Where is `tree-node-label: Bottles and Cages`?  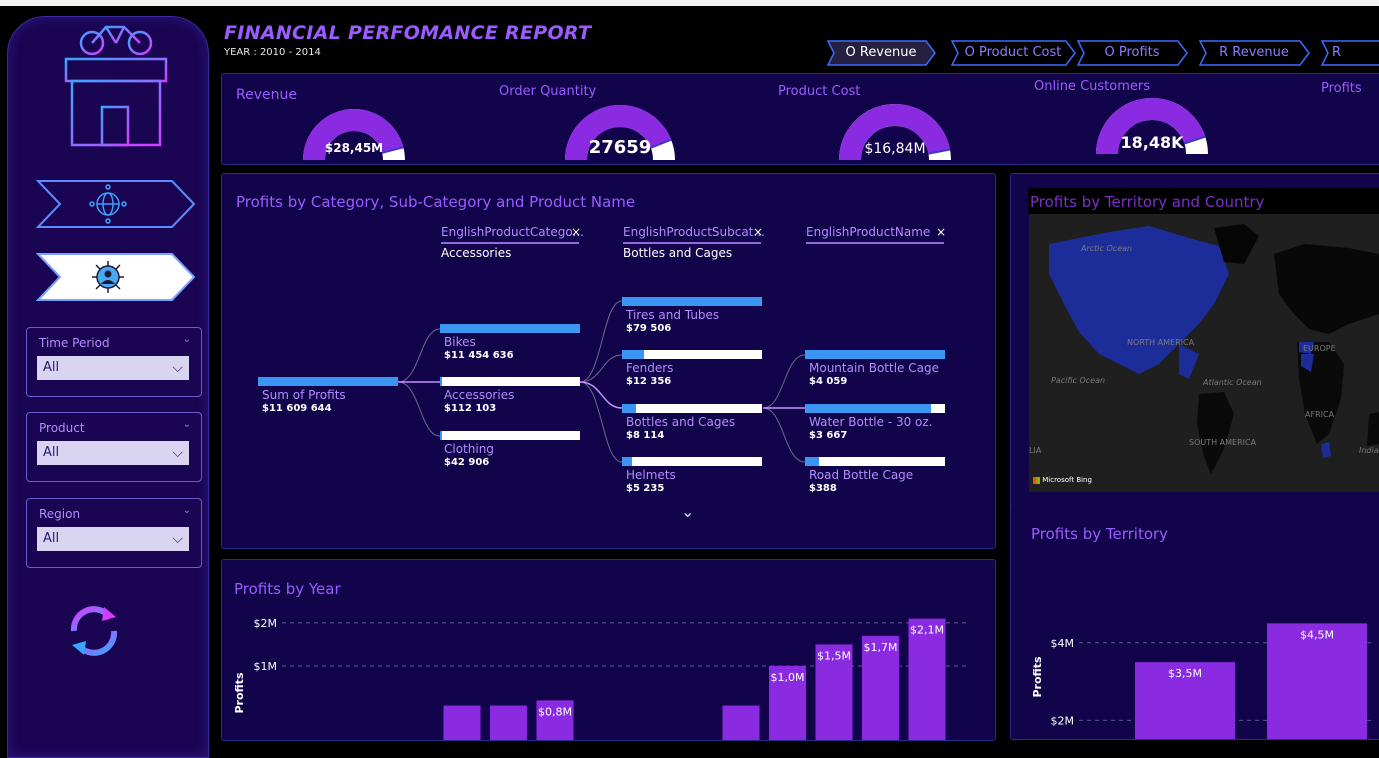
tree-node-label: Bottles and Cages is located at coordinates (681, 422).